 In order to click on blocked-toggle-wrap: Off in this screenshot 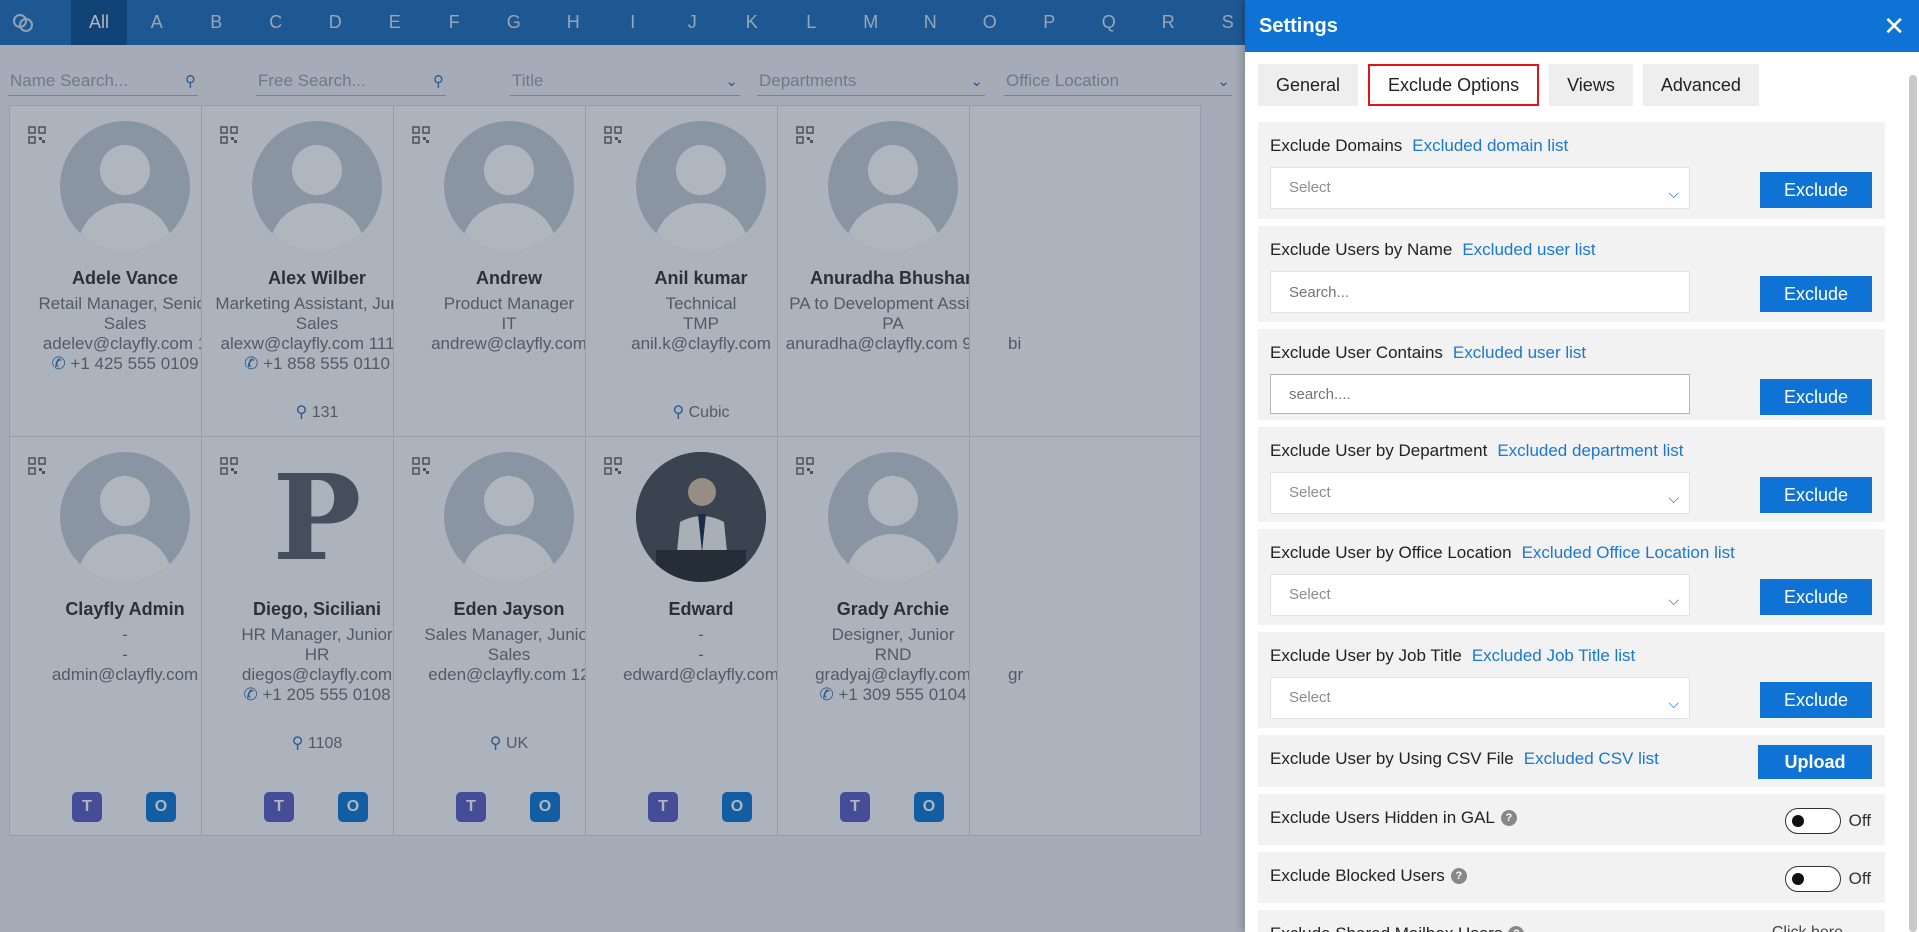, I will do `click(1827, 879)`.